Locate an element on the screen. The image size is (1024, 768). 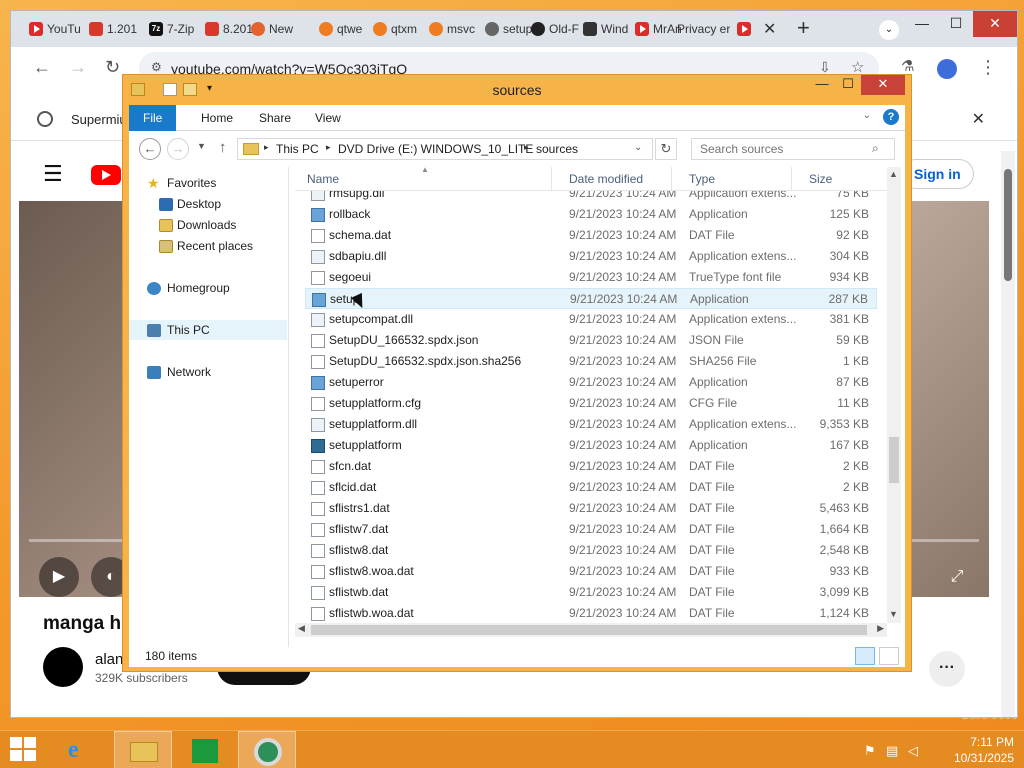
taskbar-chrome is located at coordinates (267, 749).